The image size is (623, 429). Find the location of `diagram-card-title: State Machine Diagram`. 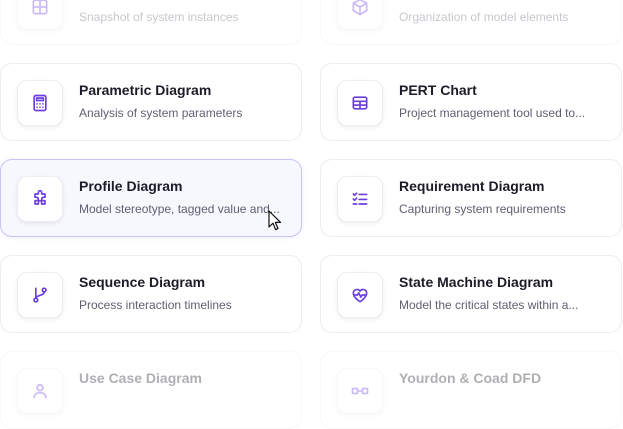

diagram-card-title: State Machine Diagram is located at coordinates (476, 282).